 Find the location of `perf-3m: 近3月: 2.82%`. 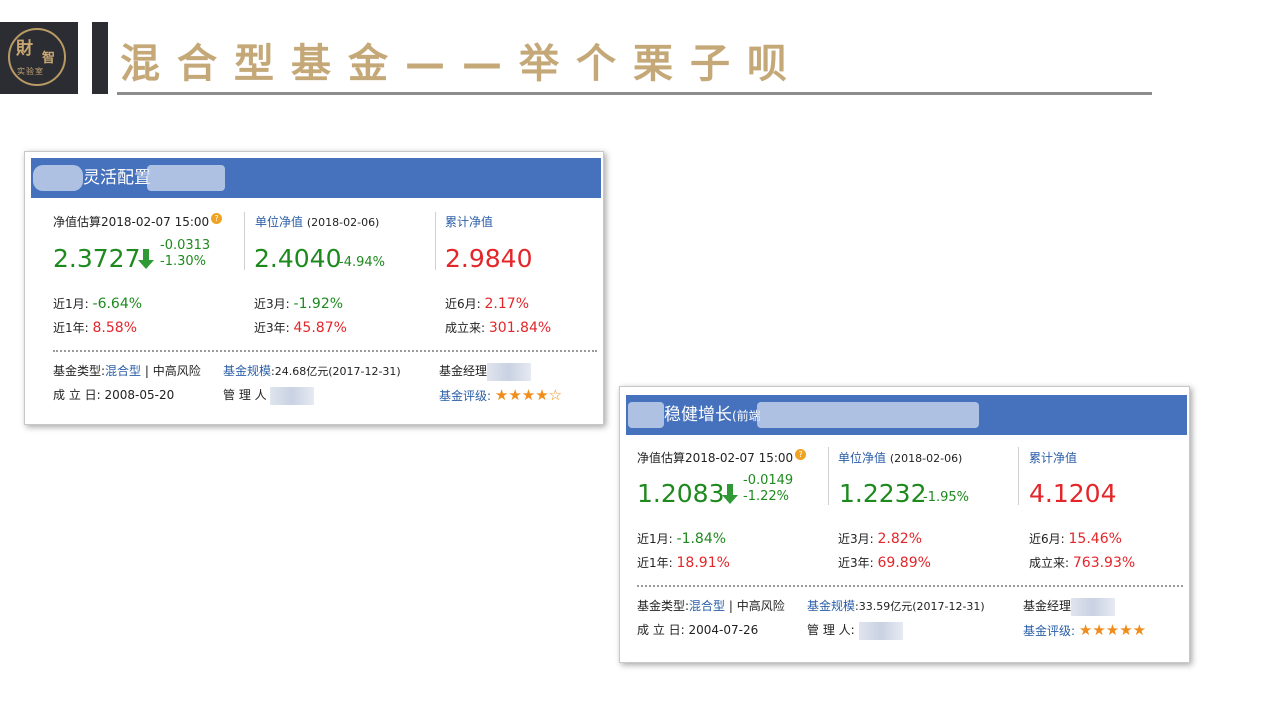

perf-3m: 近3月: 2.82% is located at coordinates (880, 539).